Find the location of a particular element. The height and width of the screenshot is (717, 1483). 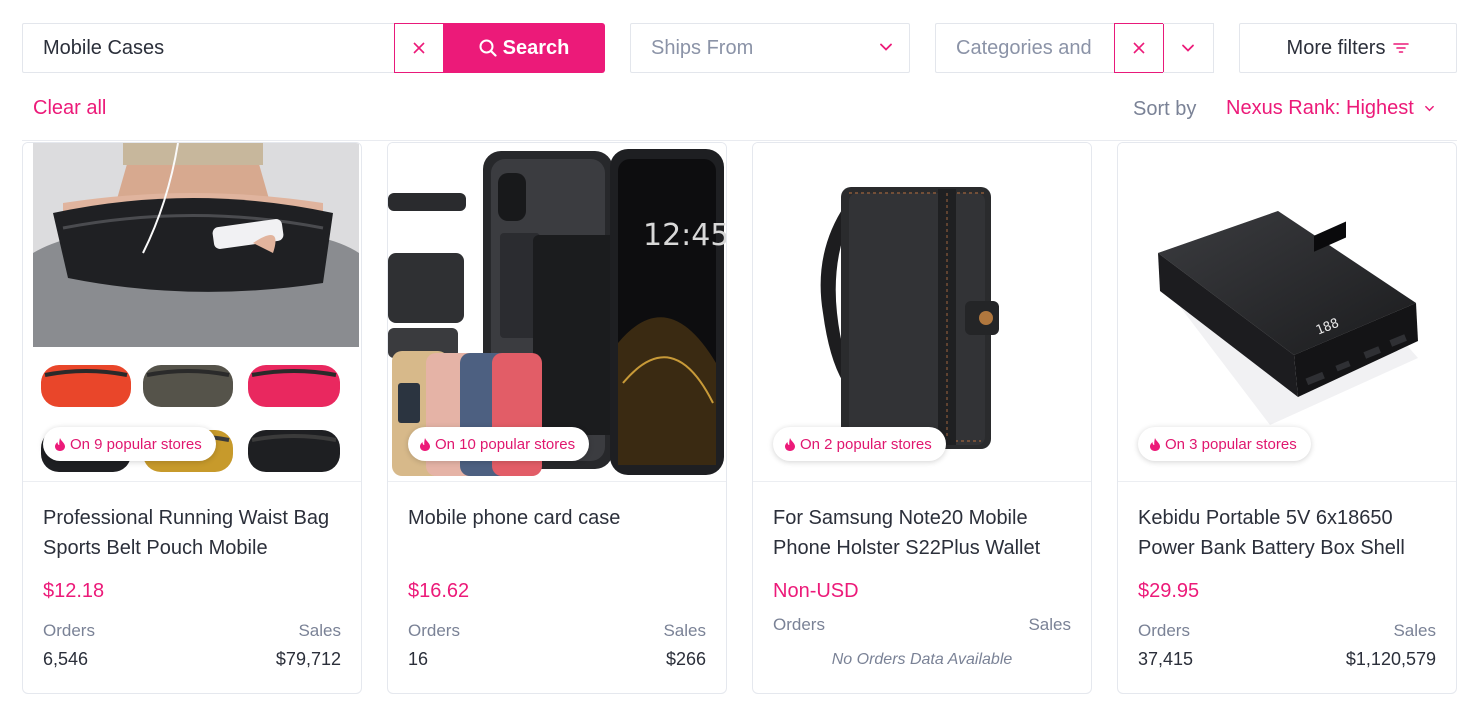

categories-placeholder: Categories and is located at coordinates (1024, 47).